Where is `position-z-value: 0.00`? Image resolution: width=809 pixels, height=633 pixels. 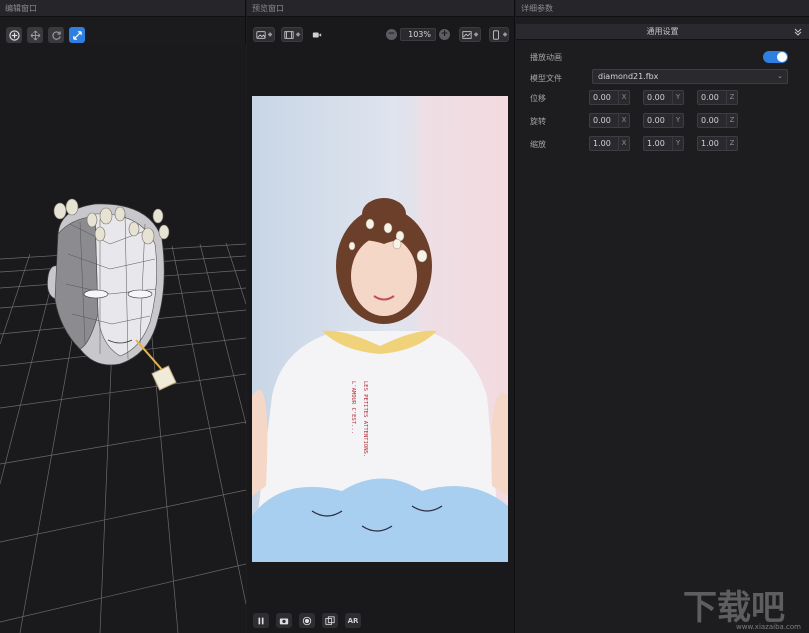 position-z-value: 0.00 is located at coordinates (710, 97).